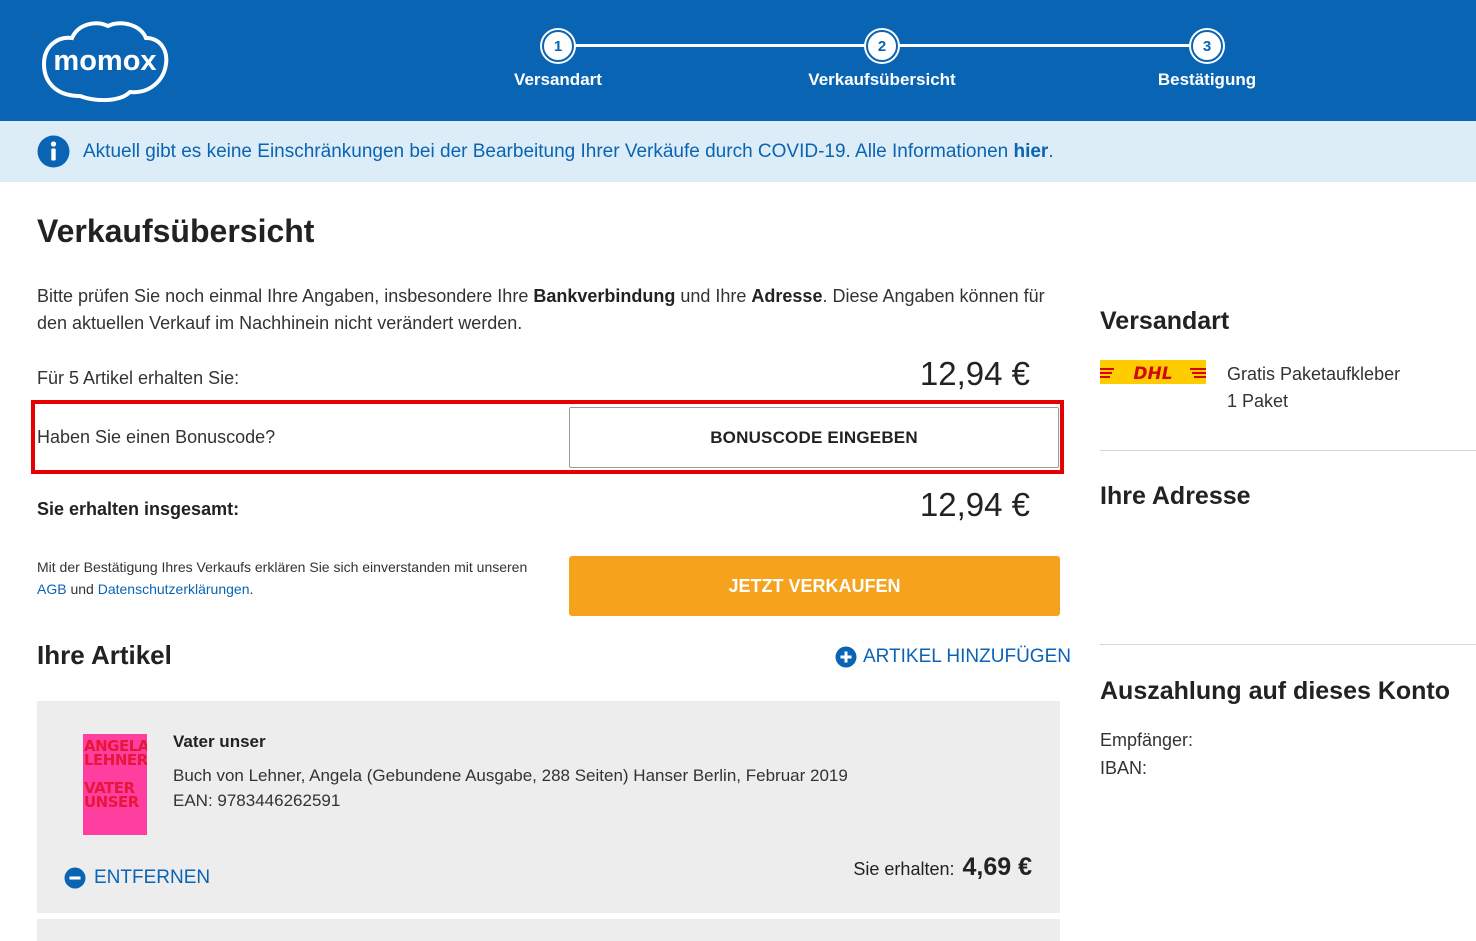 The image size is (1476, 941). Describe the element at coordinates (787, 296) in the screenshot. I see `intro-address: Adresse` at that location.